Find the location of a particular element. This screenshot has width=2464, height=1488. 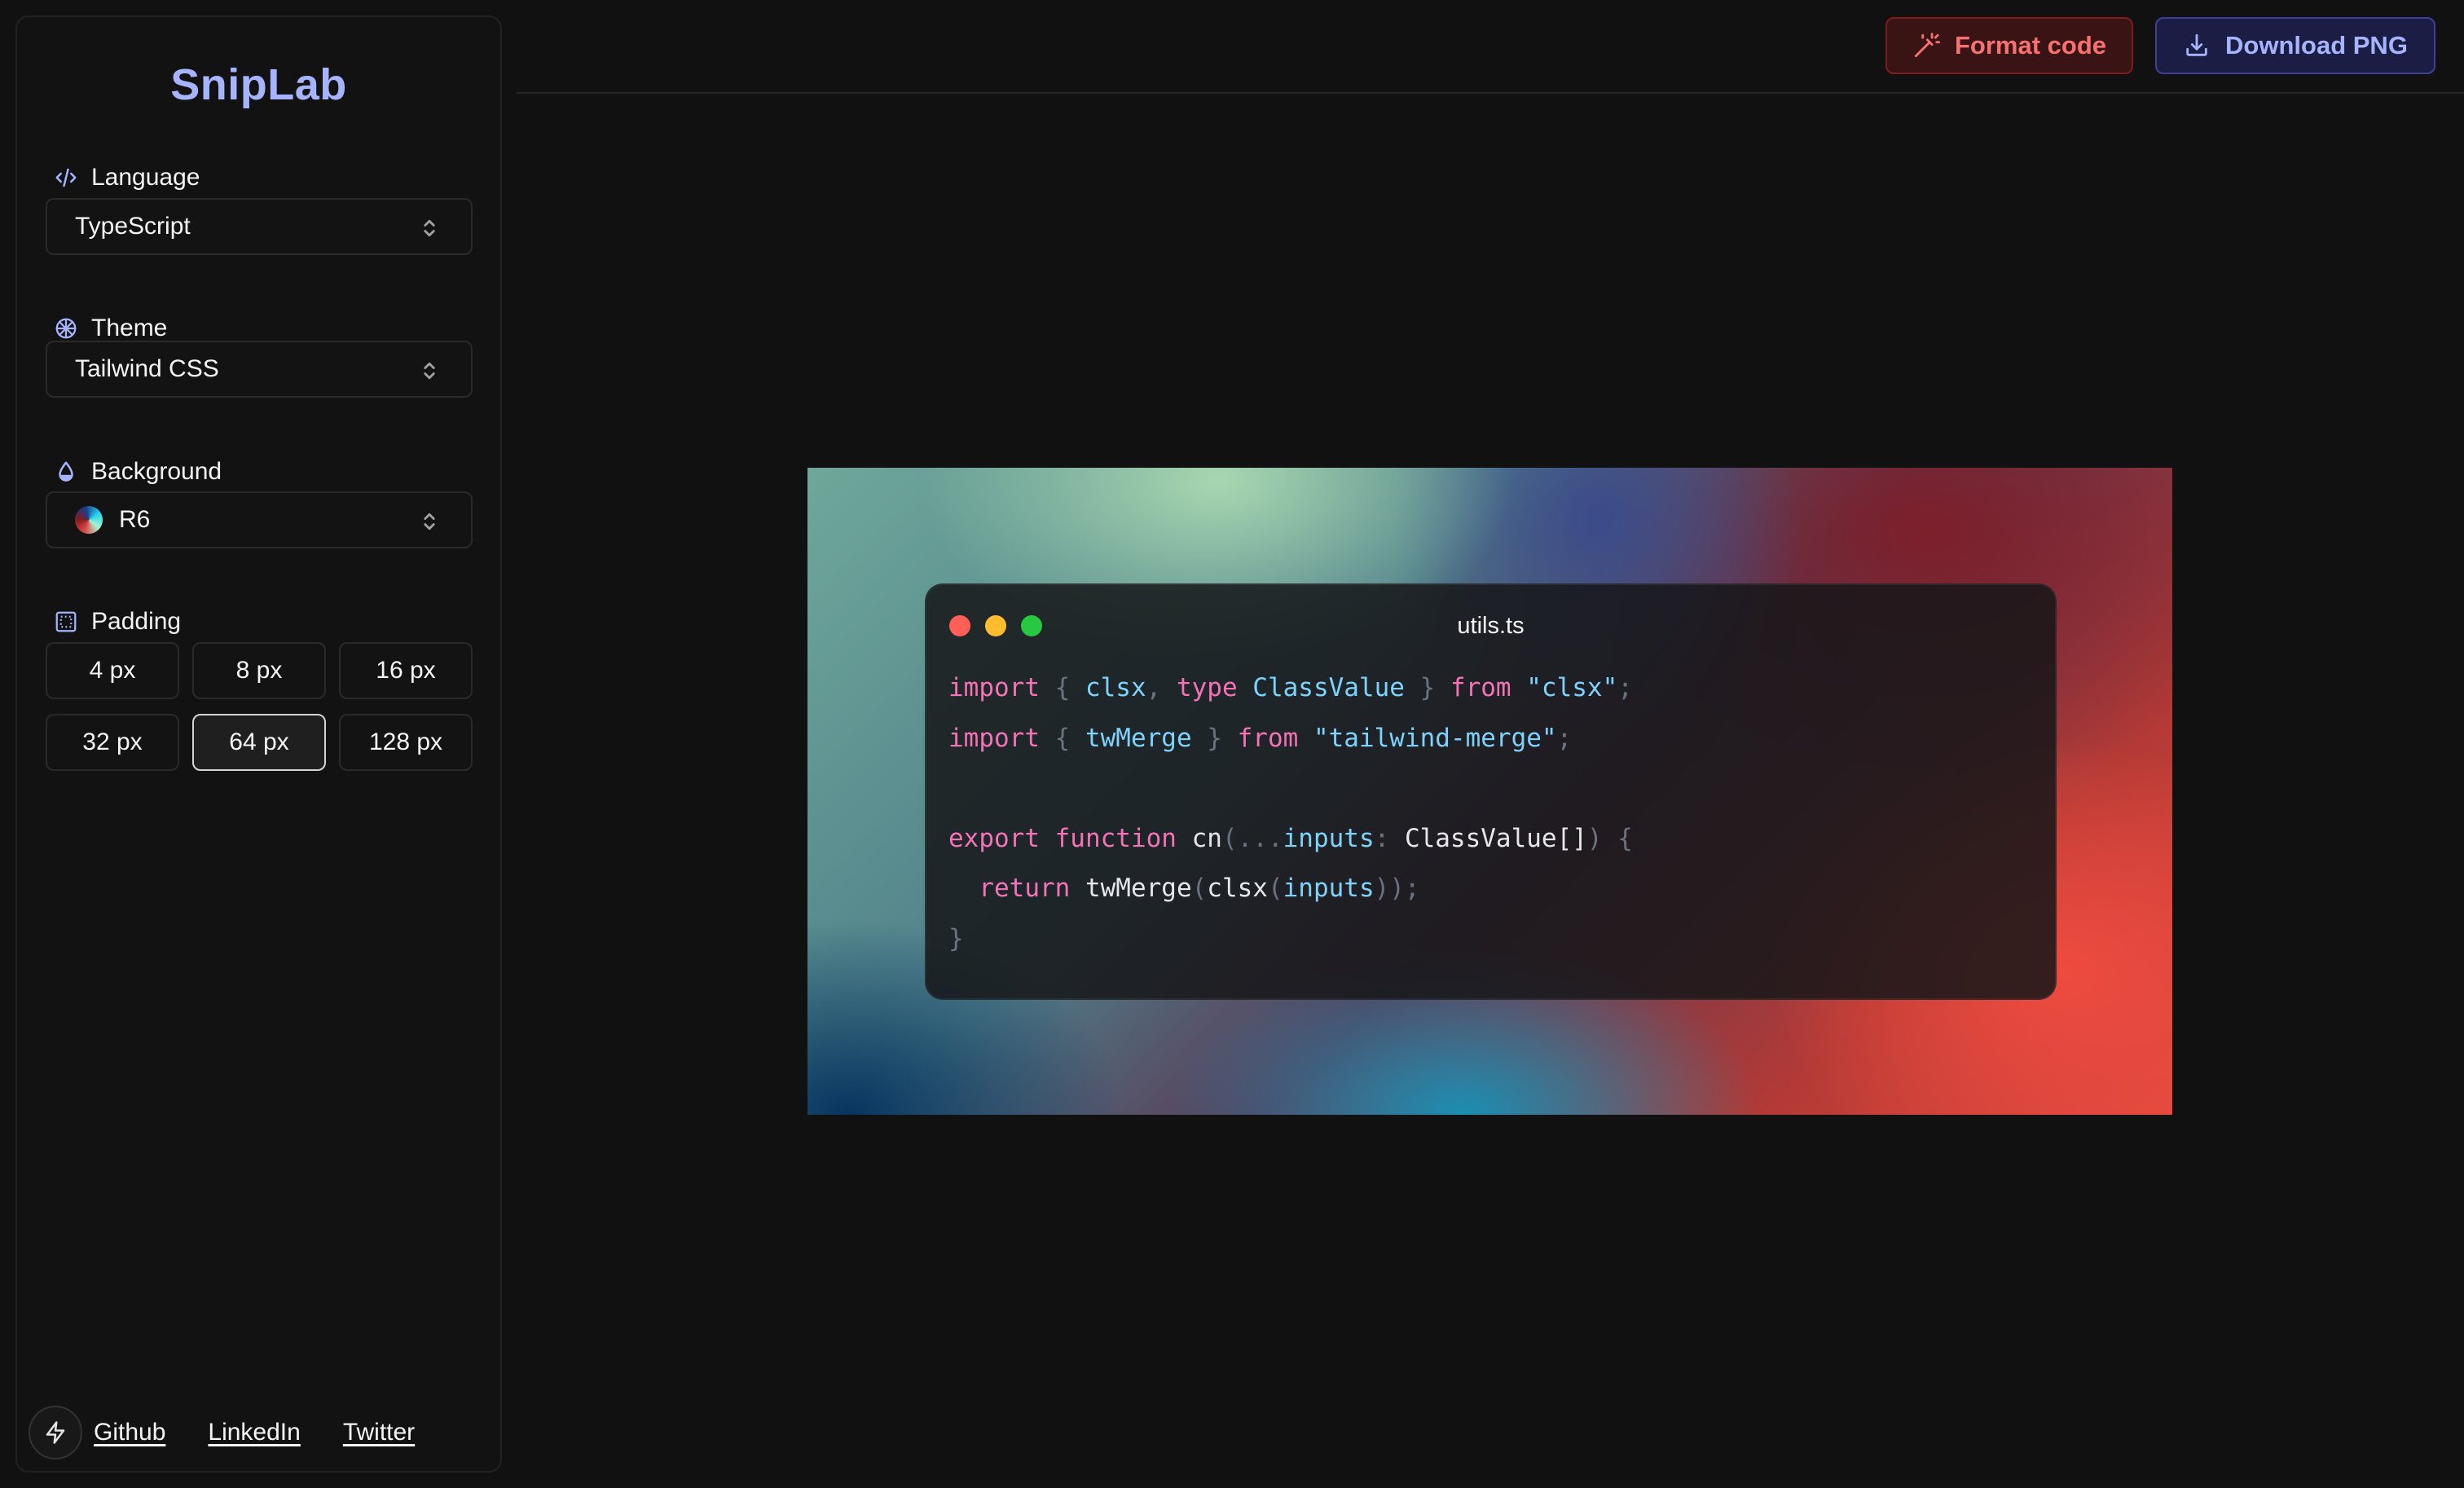

theme-label: Theme is located at coordinates (110, 328).